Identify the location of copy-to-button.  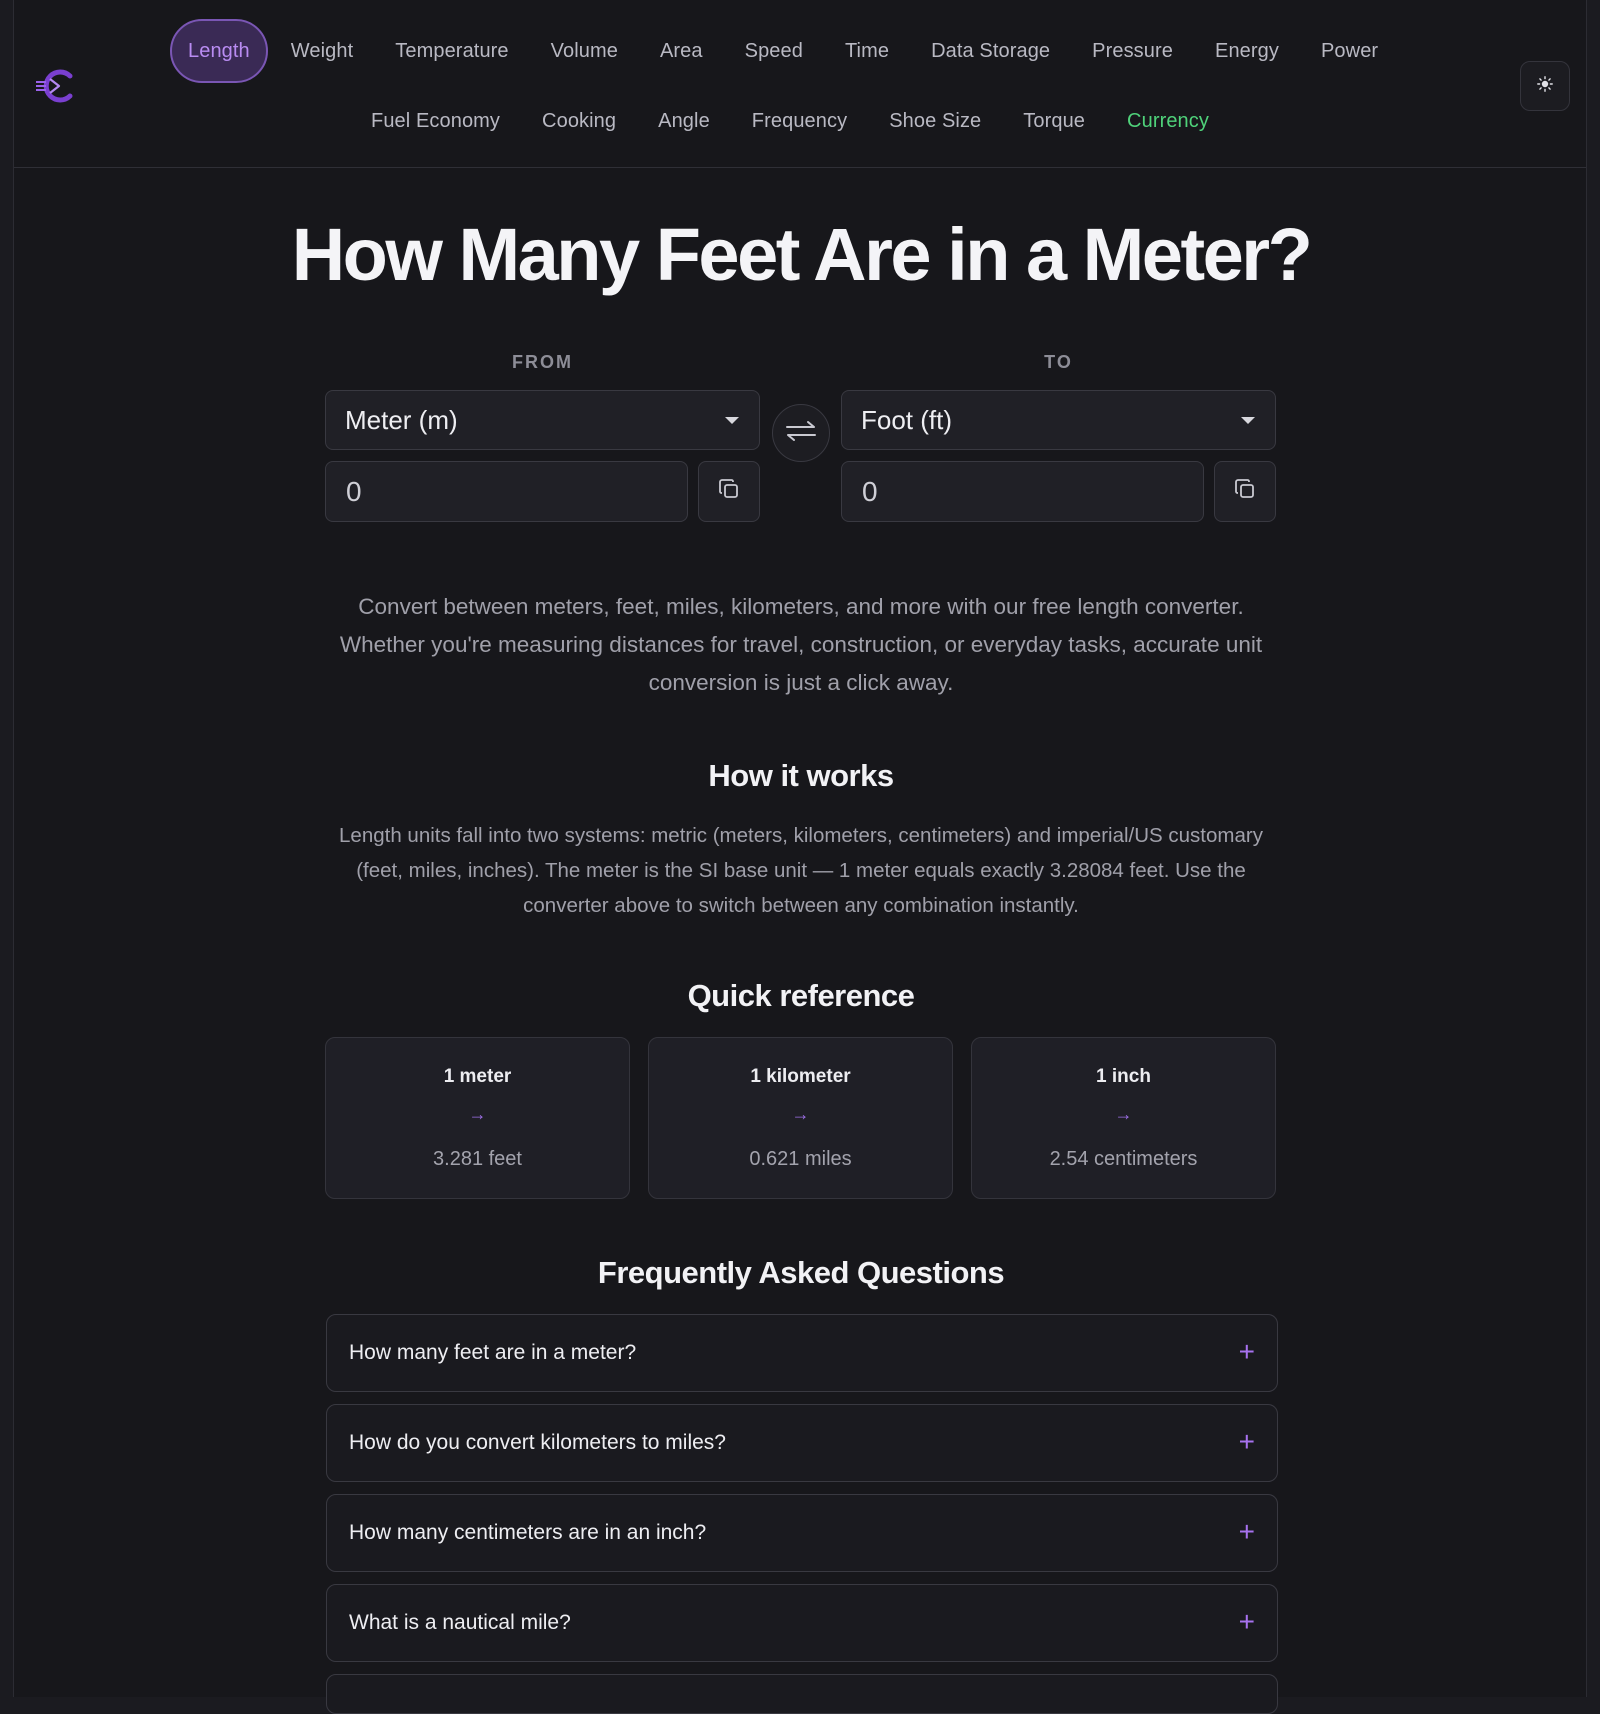
(1245, 491).